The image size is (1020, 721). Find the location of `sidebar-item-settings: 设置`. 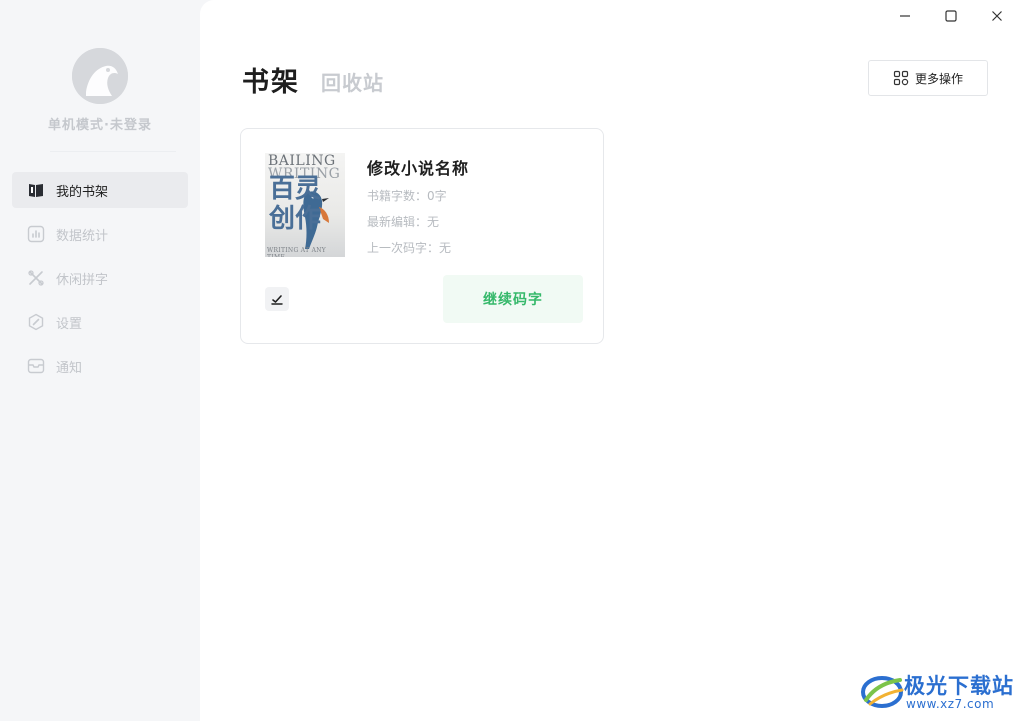

sidebar-item-settings: 设置 is located at coordinates (100, 322).